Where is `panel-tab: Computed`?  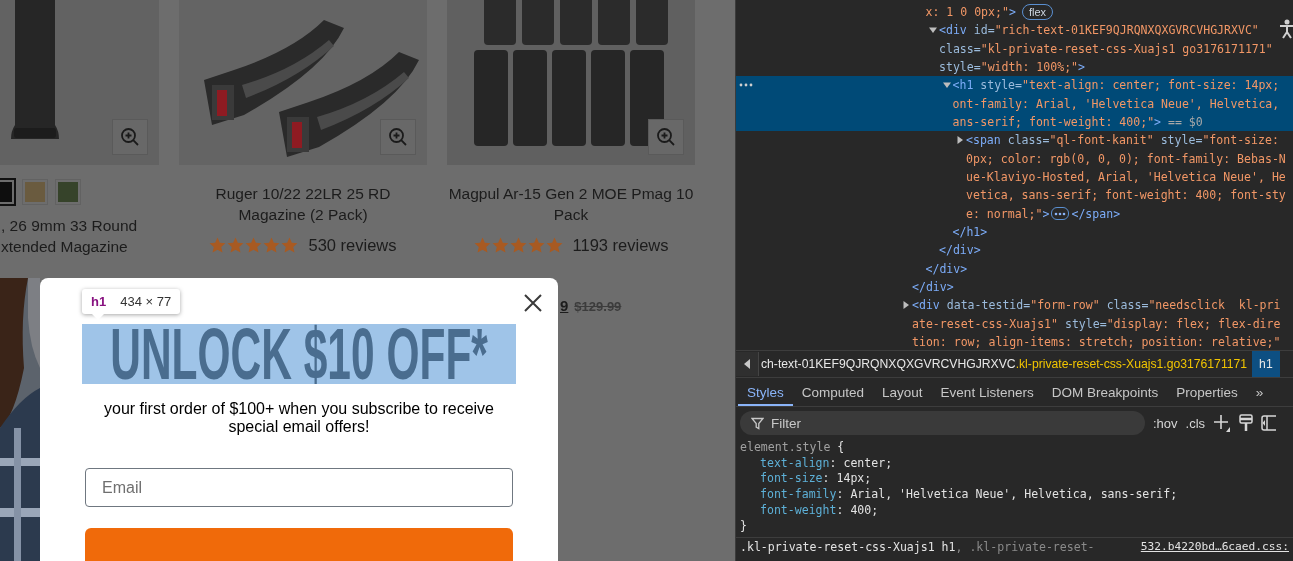
panel-tab: Computed is located at coordinates (833, 392).